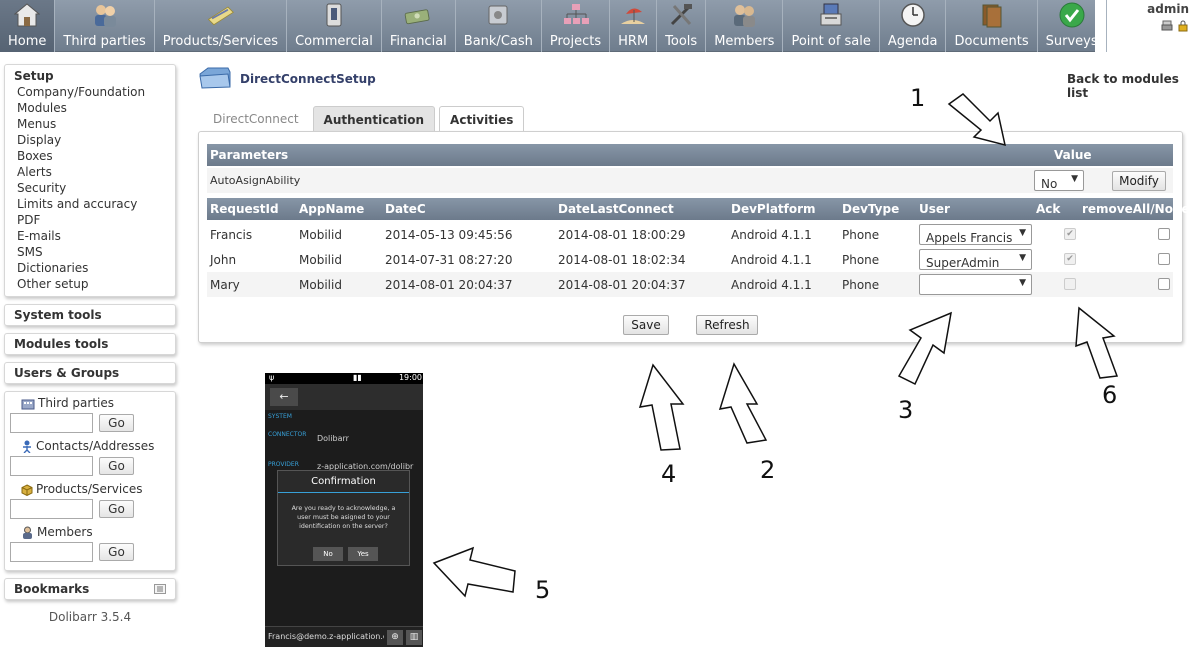  What do you see at coordinates (906, 410) in the screenshot?
I see `annotation-label-3: 3` at bounding box center [906, 410].